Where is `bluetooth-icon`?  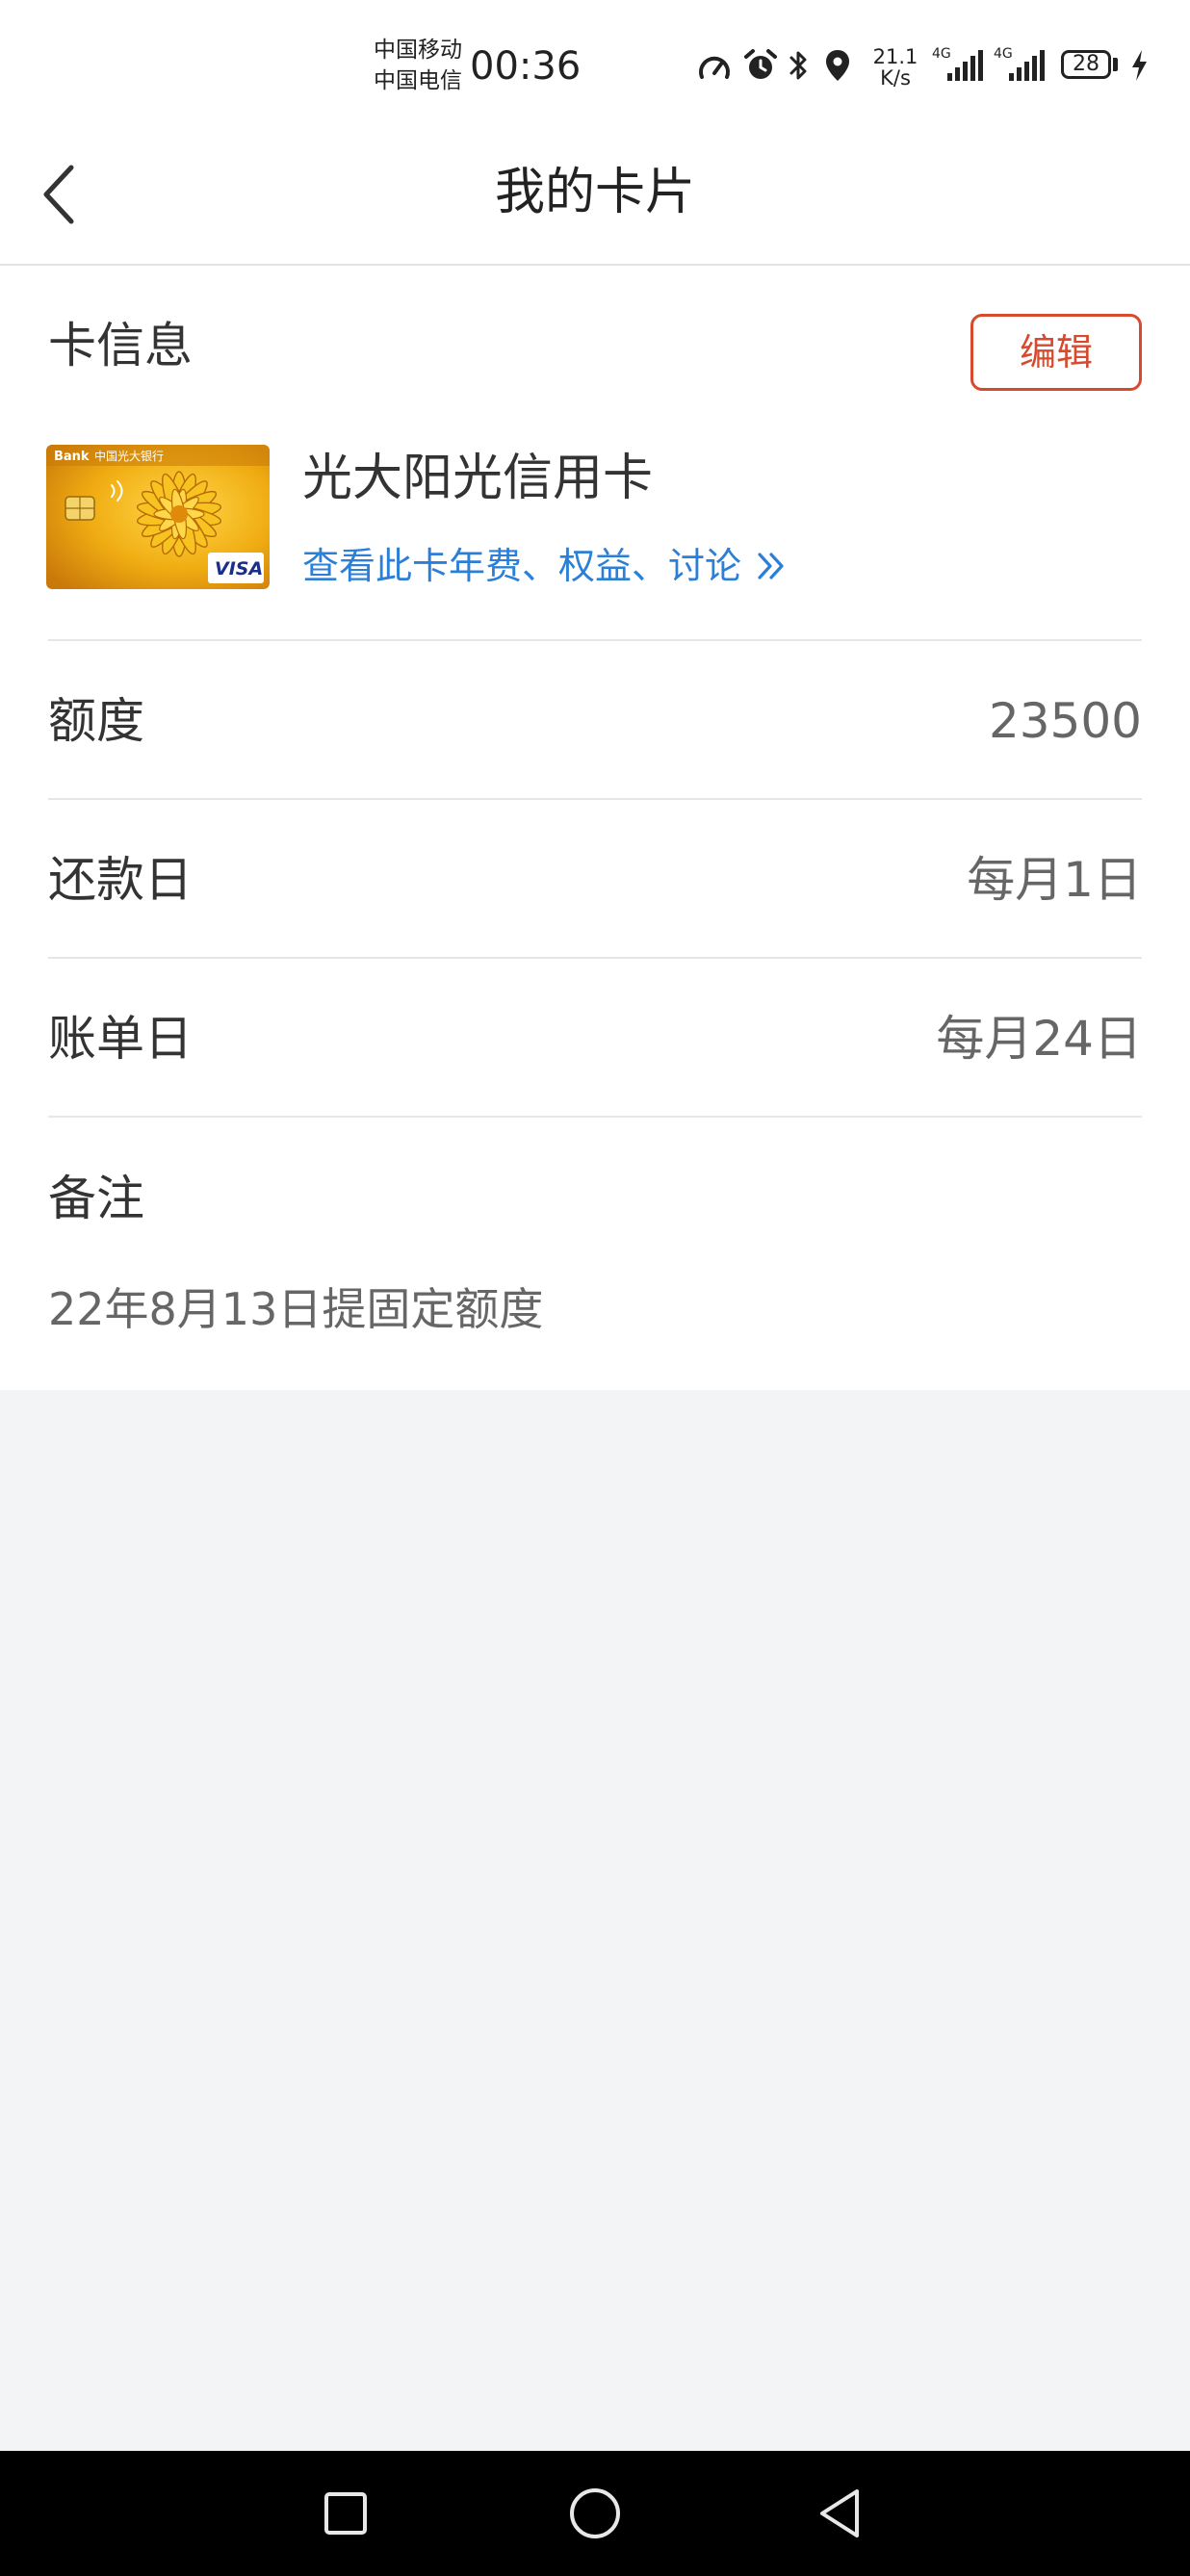
bluetooth-icon is located at coordinates (798, 65).